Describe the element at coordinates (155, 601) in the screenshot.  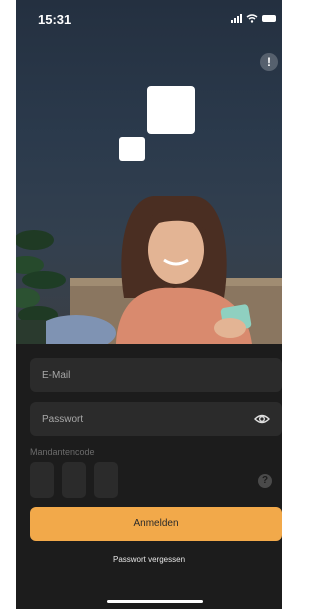
I see `home-indicator` at that location.